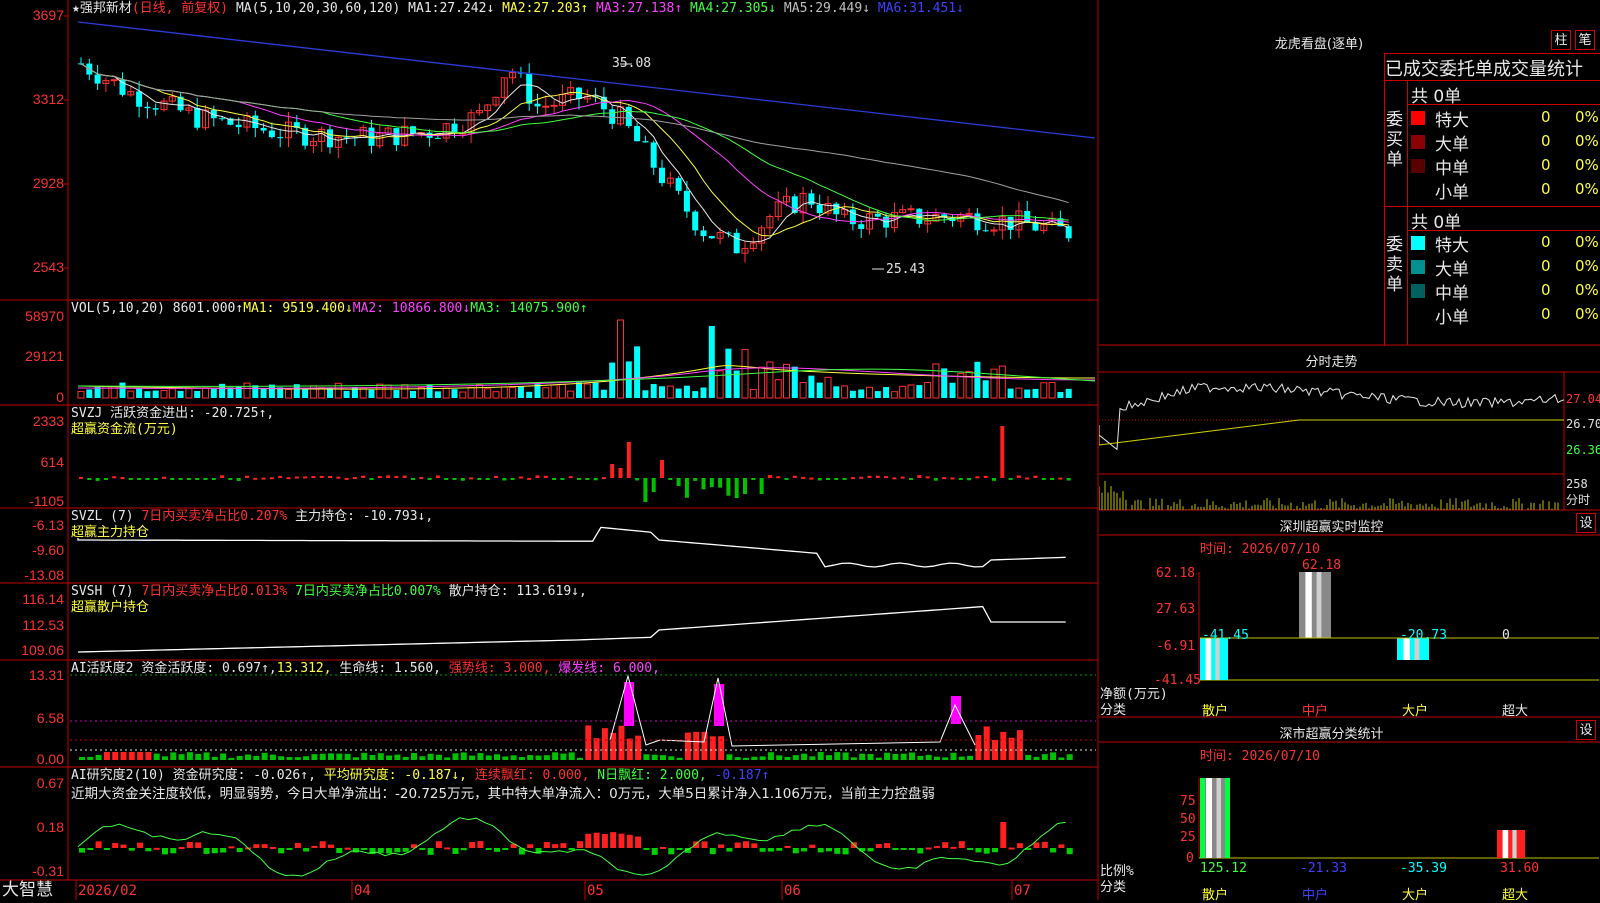  What do you see at coordinates (173, 413) in the screenshot?
I see `svzj-header: SVZJ 活跃资金进出: -20.725↑,` at bounding box center [173, 413].